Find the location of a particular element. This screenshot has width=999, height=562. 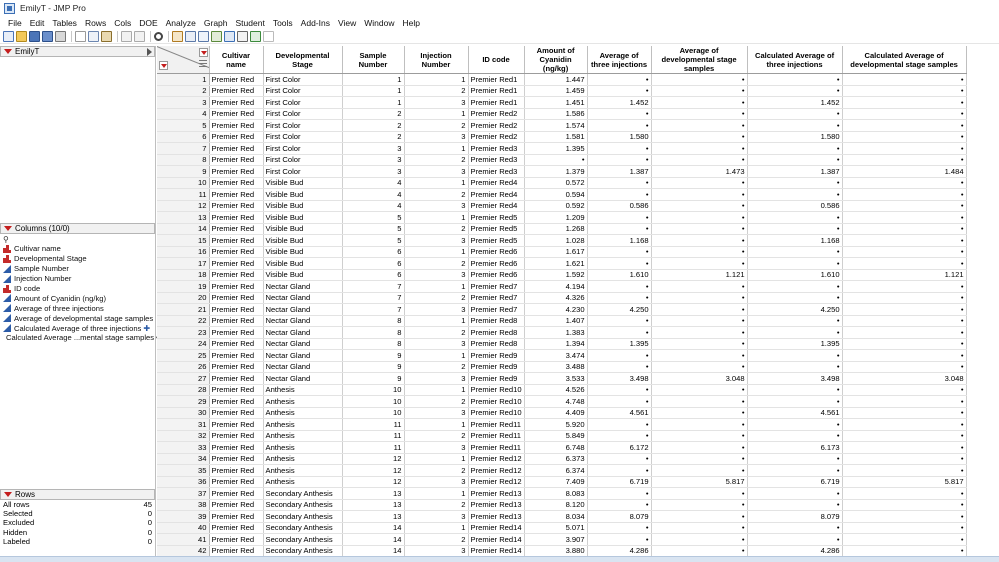

table-cell: 1.586 is located at coordinates (556, 114).